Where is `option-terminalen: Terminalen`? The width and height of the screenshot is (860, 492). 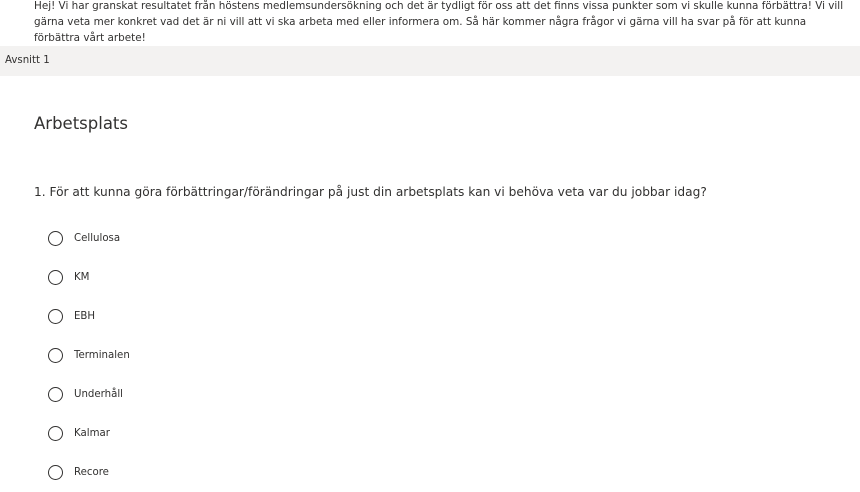 option-terminalen: Terminalen is located at coordinates (89, 355).